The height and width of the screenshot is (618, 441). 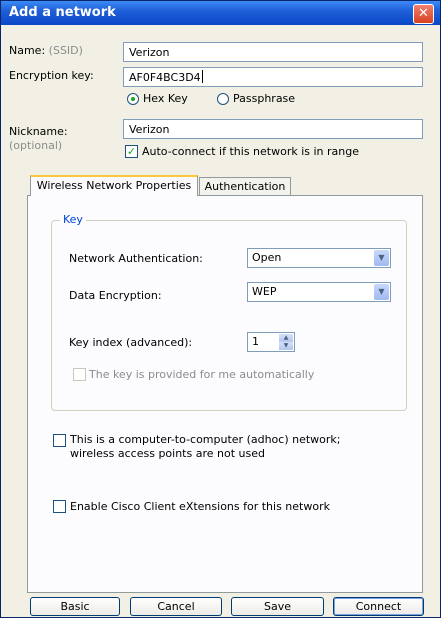 What do you see at coordinates (133, 99) in the screenshot?
I see `hex-key-radio` at bounding box center [133, 99].